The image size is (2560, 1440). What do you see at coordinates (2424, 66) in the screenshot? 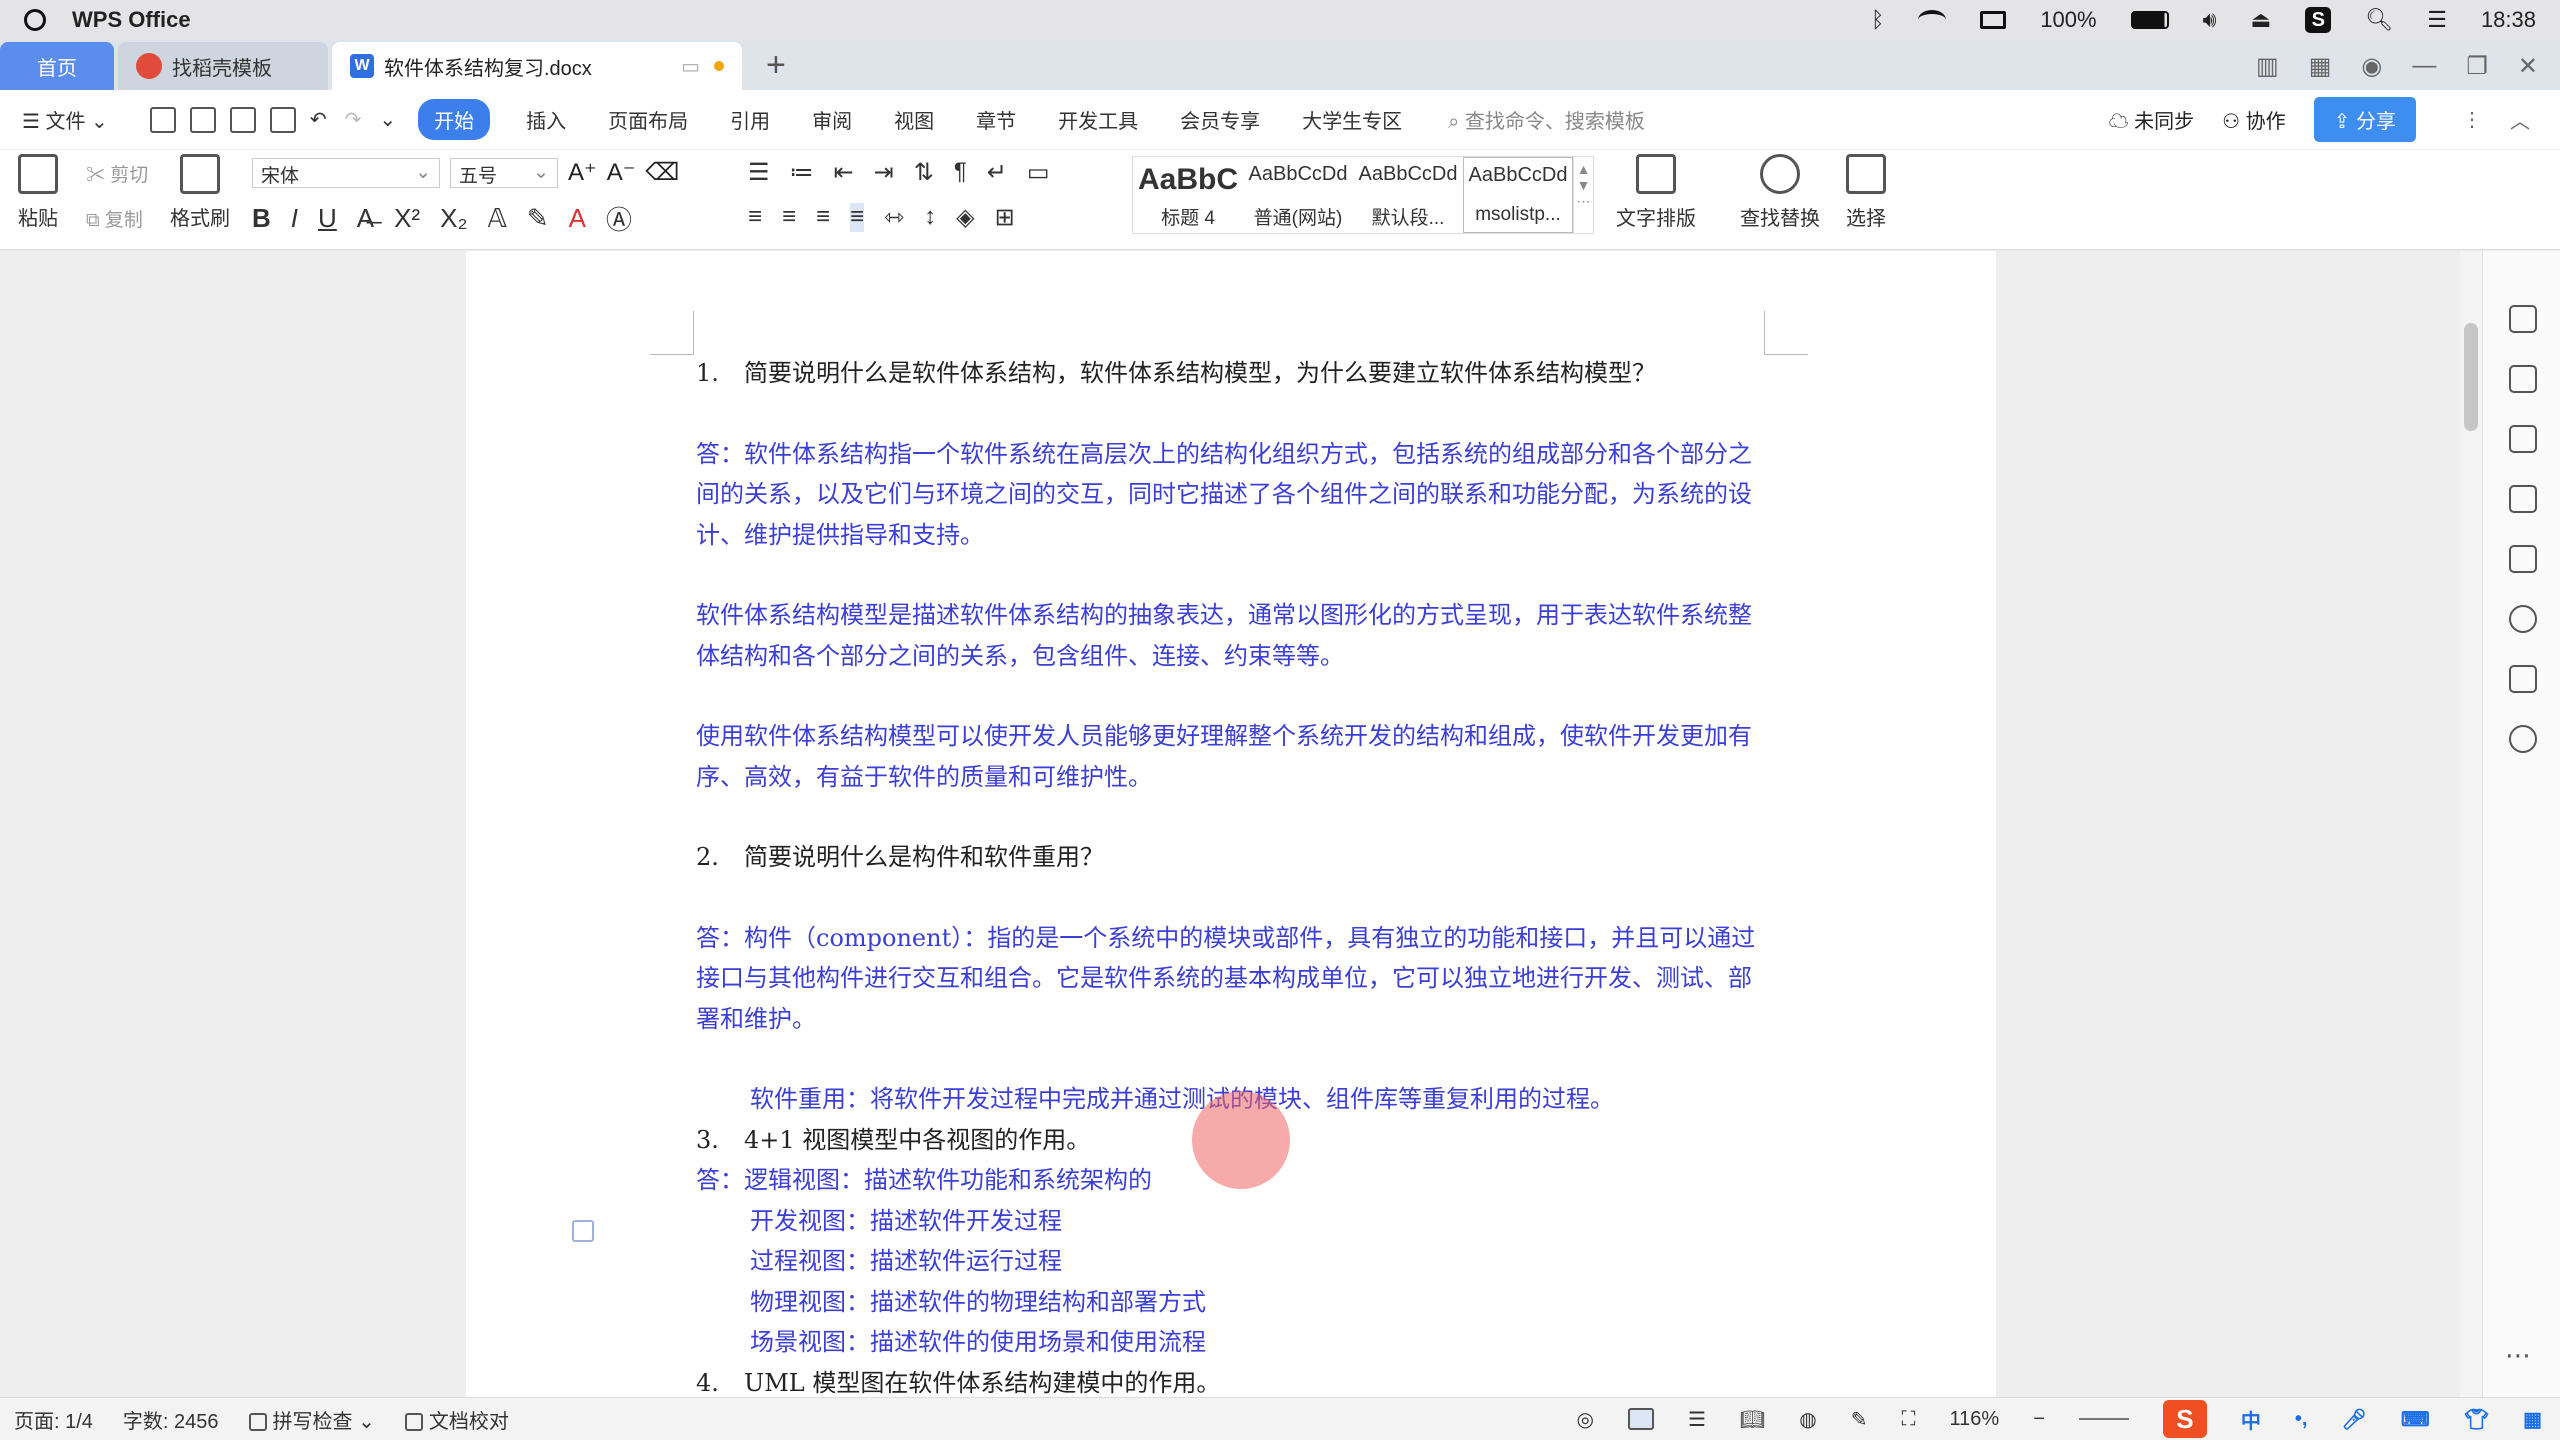
I see `minimize-icon: —` at bounding box center [2424, 66].